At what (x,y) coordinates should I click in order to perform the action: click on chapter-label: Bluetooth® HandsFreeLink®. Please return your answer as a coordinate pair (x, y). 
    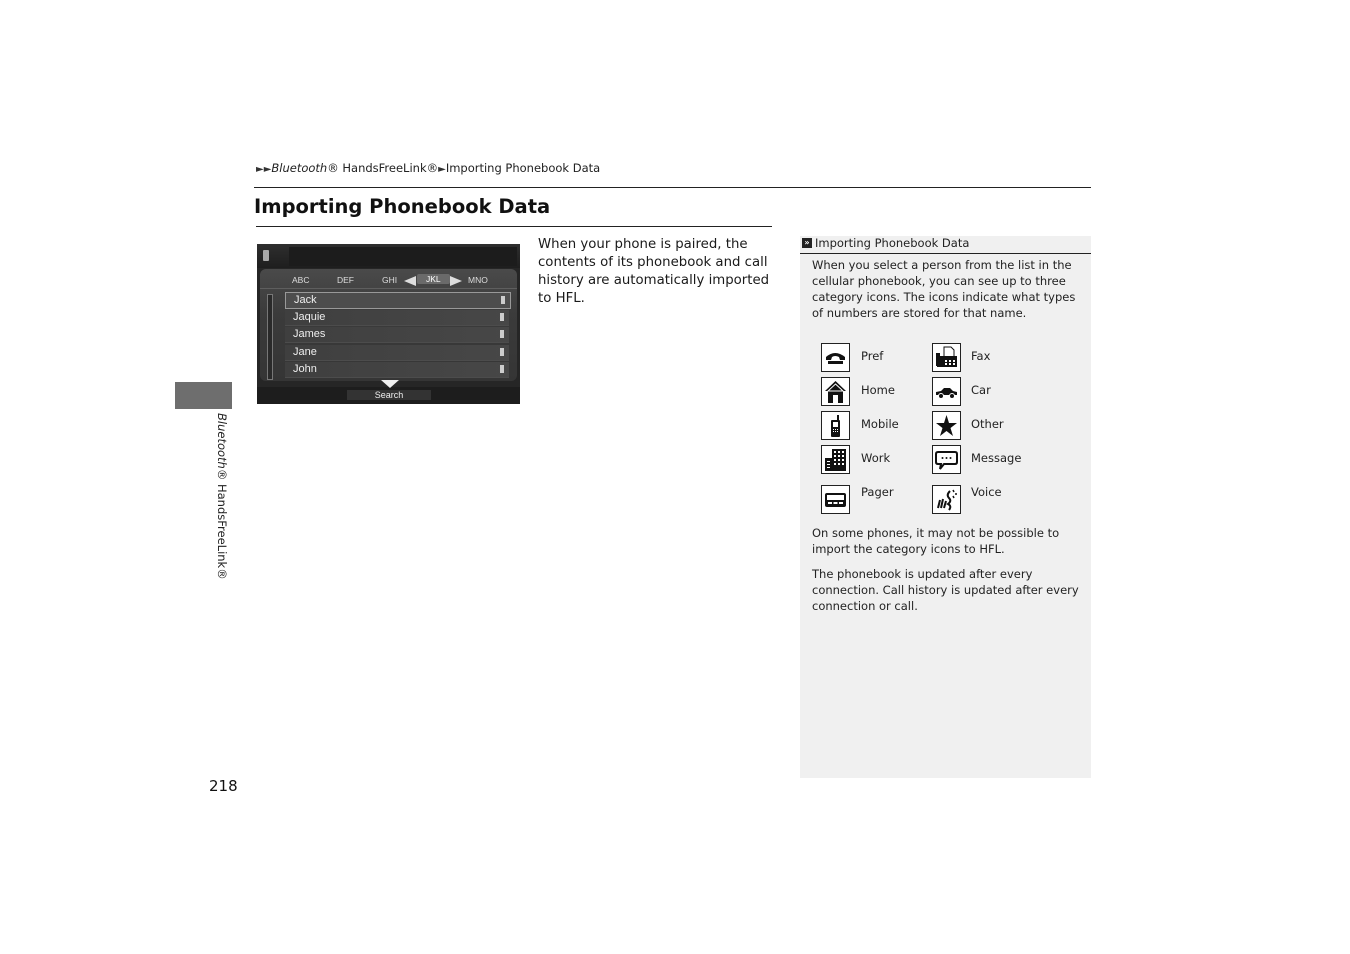
    Looking at the image, I should click on (222, 496).